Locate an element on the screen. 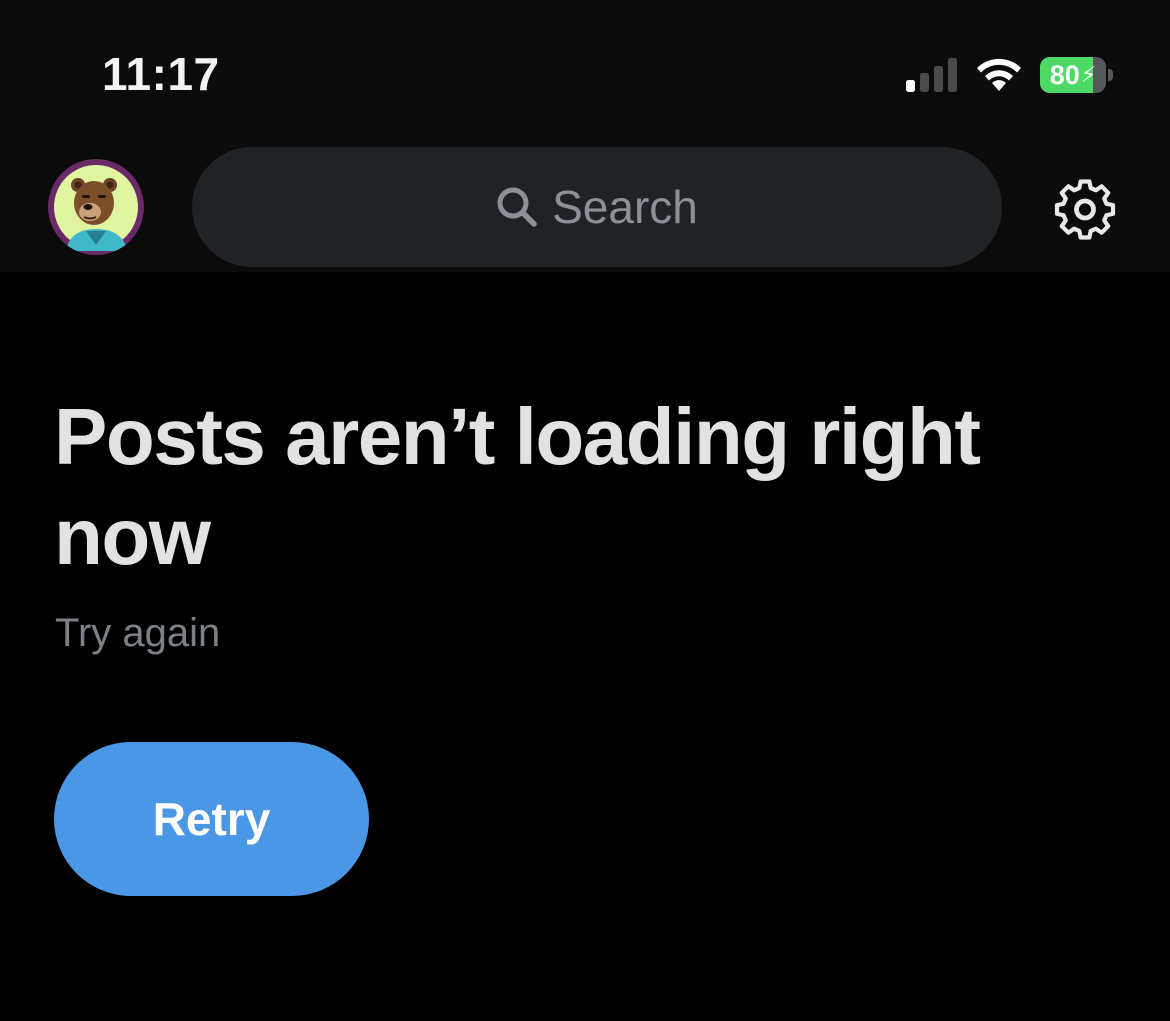 The image size is (1170, 1021). battery-body: 80 ⚡ is located at coordinates (1073, 75).